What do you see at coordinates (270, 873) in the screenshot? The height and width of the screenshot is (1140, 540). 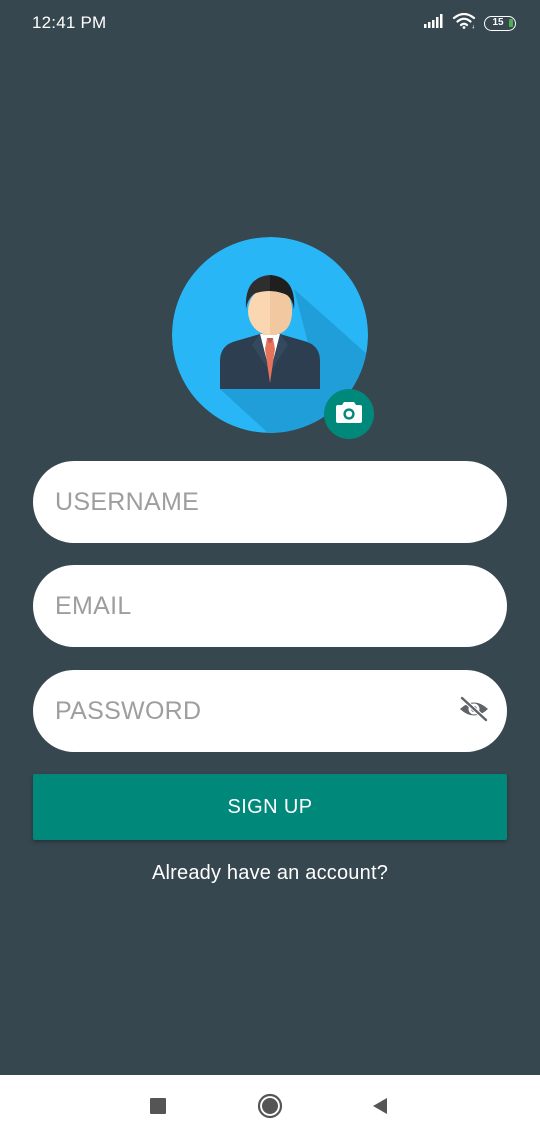 I see `login-link: Already have an account?` at bounding box center [270, 873].